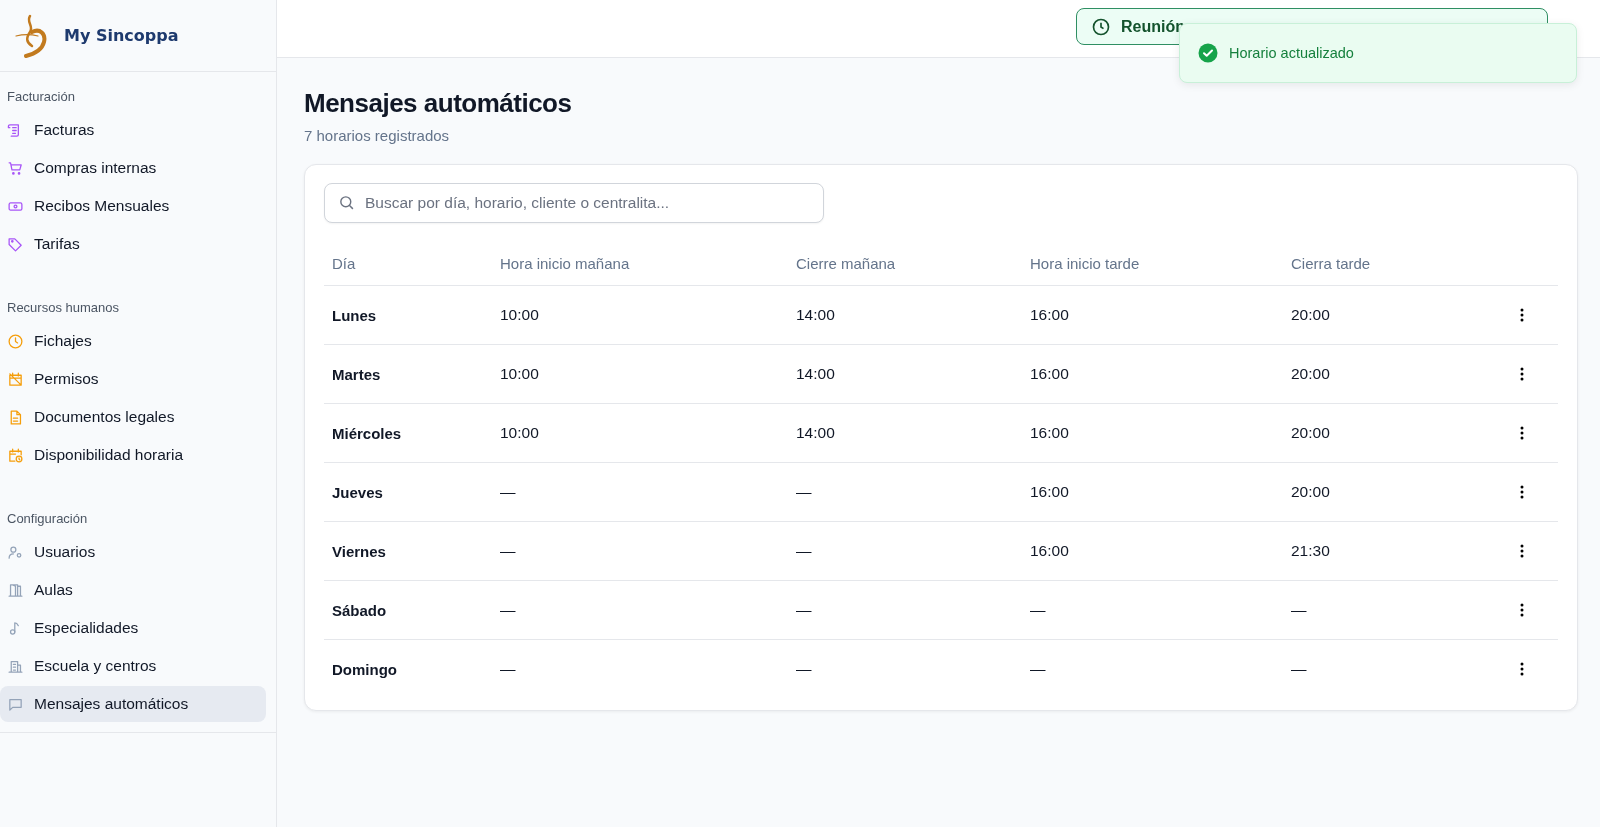  Describe the element at coordinates (408, 315) in the screenshot. I see `day-cell: Lunes` at that location.